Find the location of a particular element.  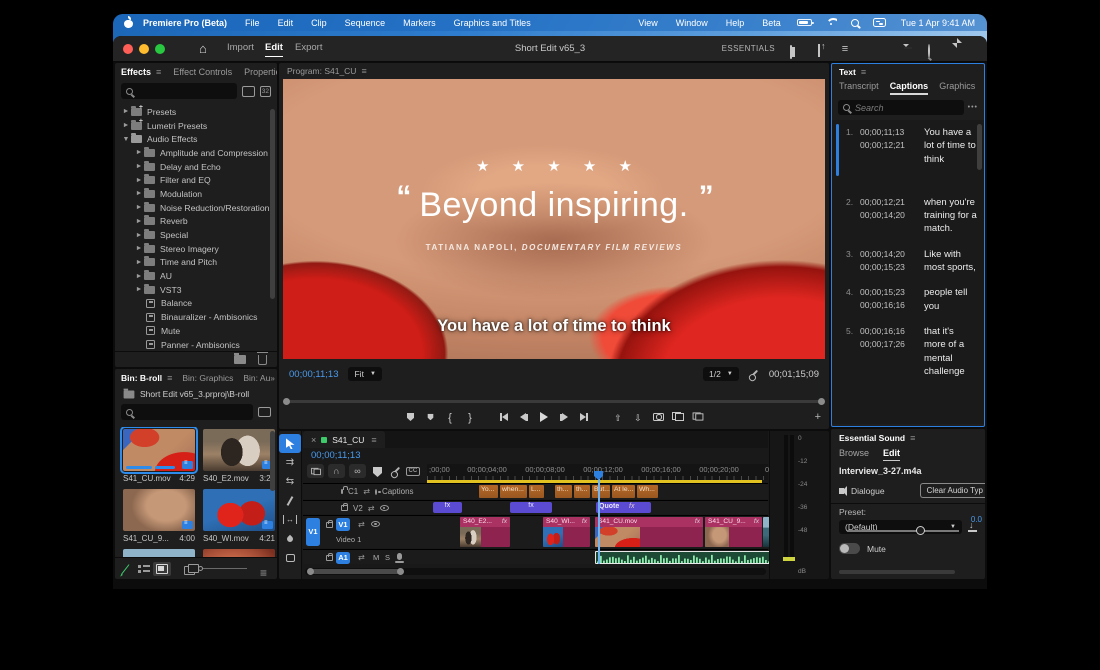

playhead-line is located at coordinates (599, 521).